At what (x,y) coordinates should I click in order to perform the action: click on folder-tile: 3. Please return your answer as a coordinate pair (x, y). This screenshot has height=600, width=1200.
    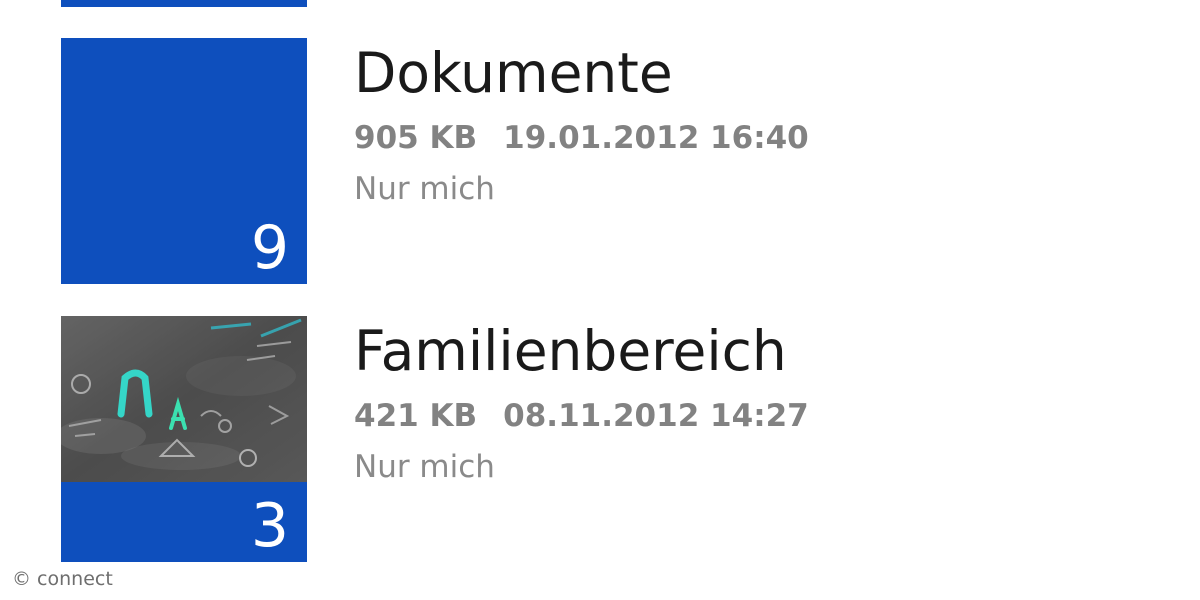
    Looking at the image, I should click on (184, 439).